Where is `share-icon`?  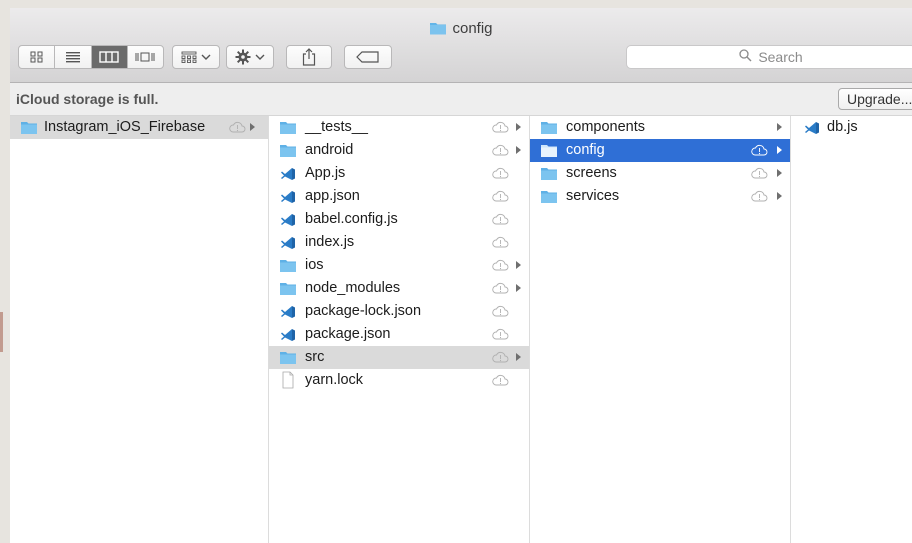 share-icon is located at coordinates (309, 57).